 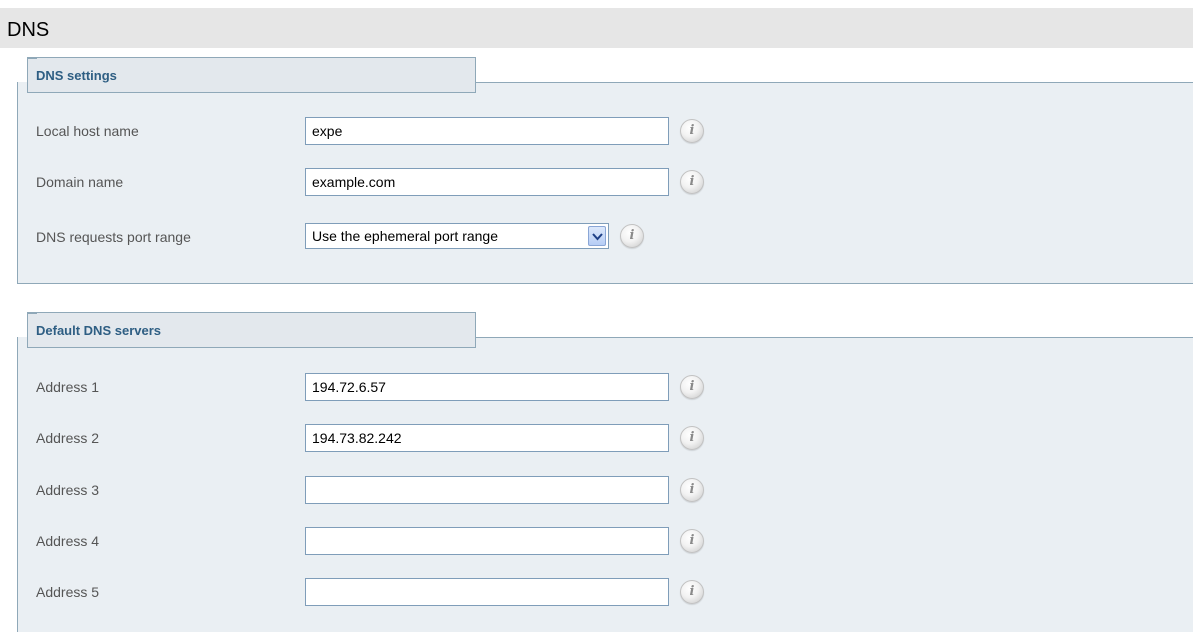 I want to click on section-title: DNS settings, so click(x=76, y=75).